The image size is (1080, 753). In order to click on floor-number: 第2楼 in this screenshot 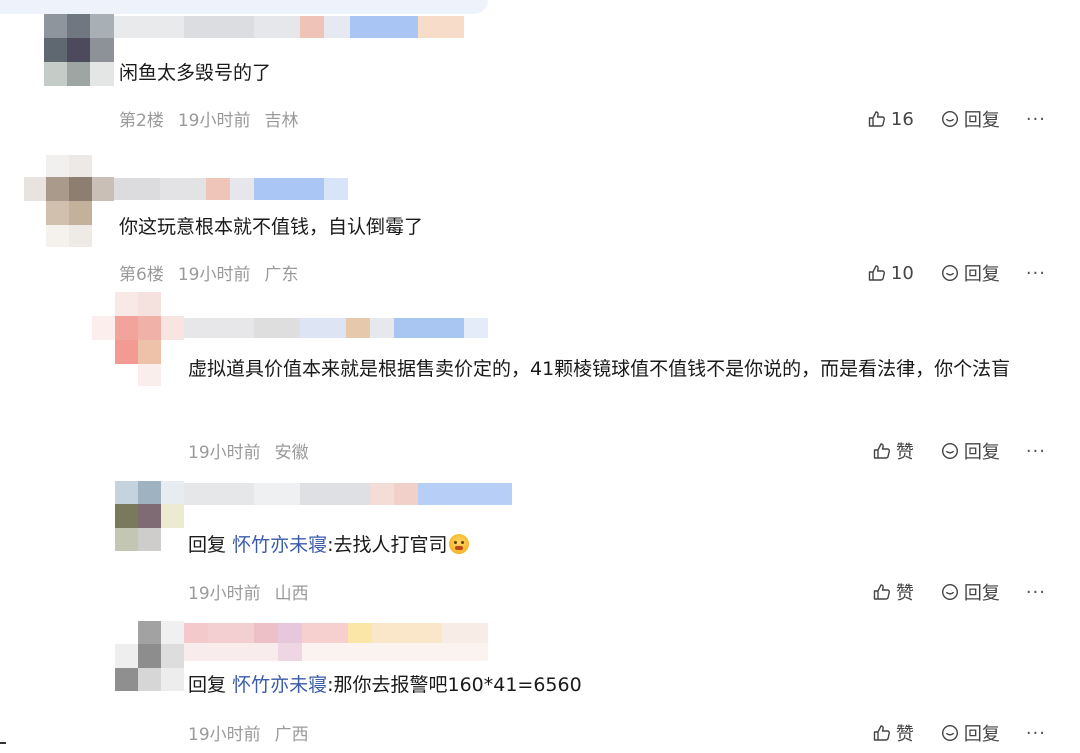, I will do `click(141, 121)`.